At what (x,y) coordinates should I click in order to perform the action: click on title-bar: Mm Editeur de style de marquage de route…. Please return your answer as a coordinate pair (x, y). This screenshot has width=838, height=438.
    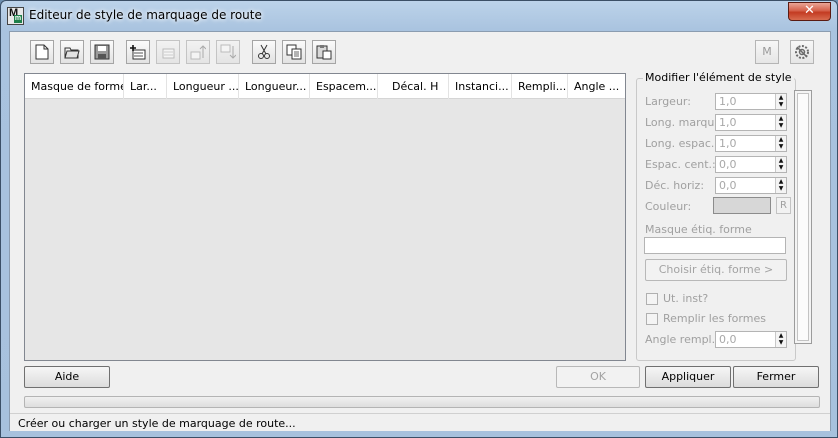
    Looking at the image, I should click on (419, 16).